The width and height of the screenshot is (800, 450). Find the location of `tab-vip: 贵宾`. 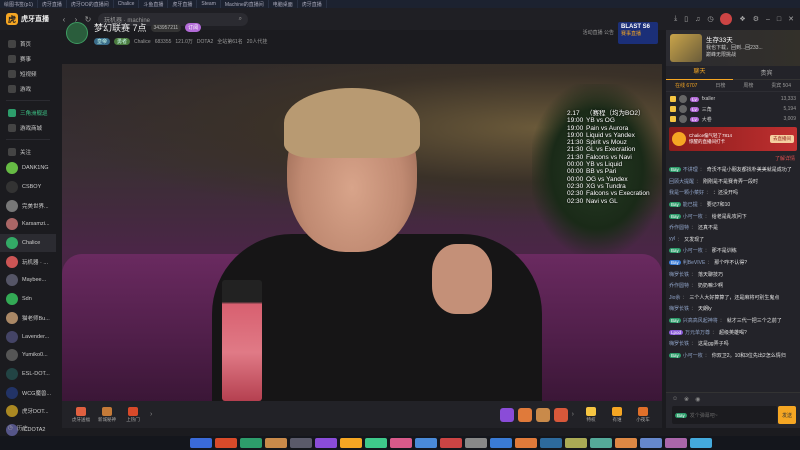

tab-vip: 贵宾 is located at coordinates (766, 72).